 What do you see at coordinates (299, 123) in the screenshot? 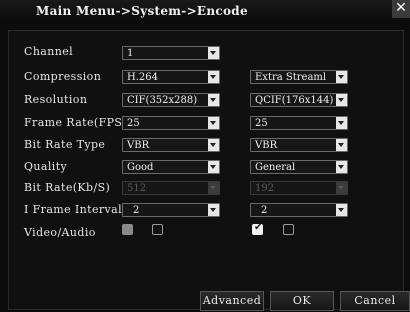
I see `frame-rate-extra-select: 25` at bounding box center [299, 123].